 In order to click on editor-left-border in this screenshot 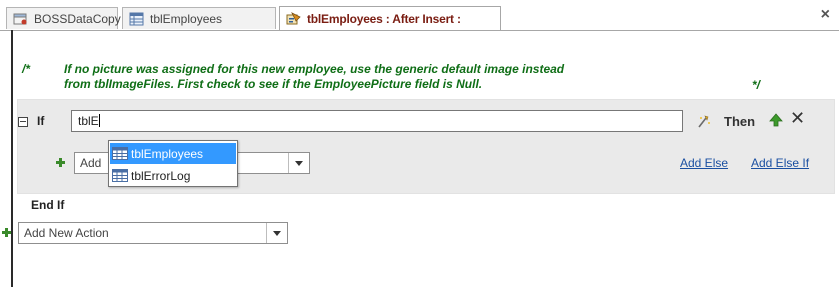, I will do `click(12, 158)`.